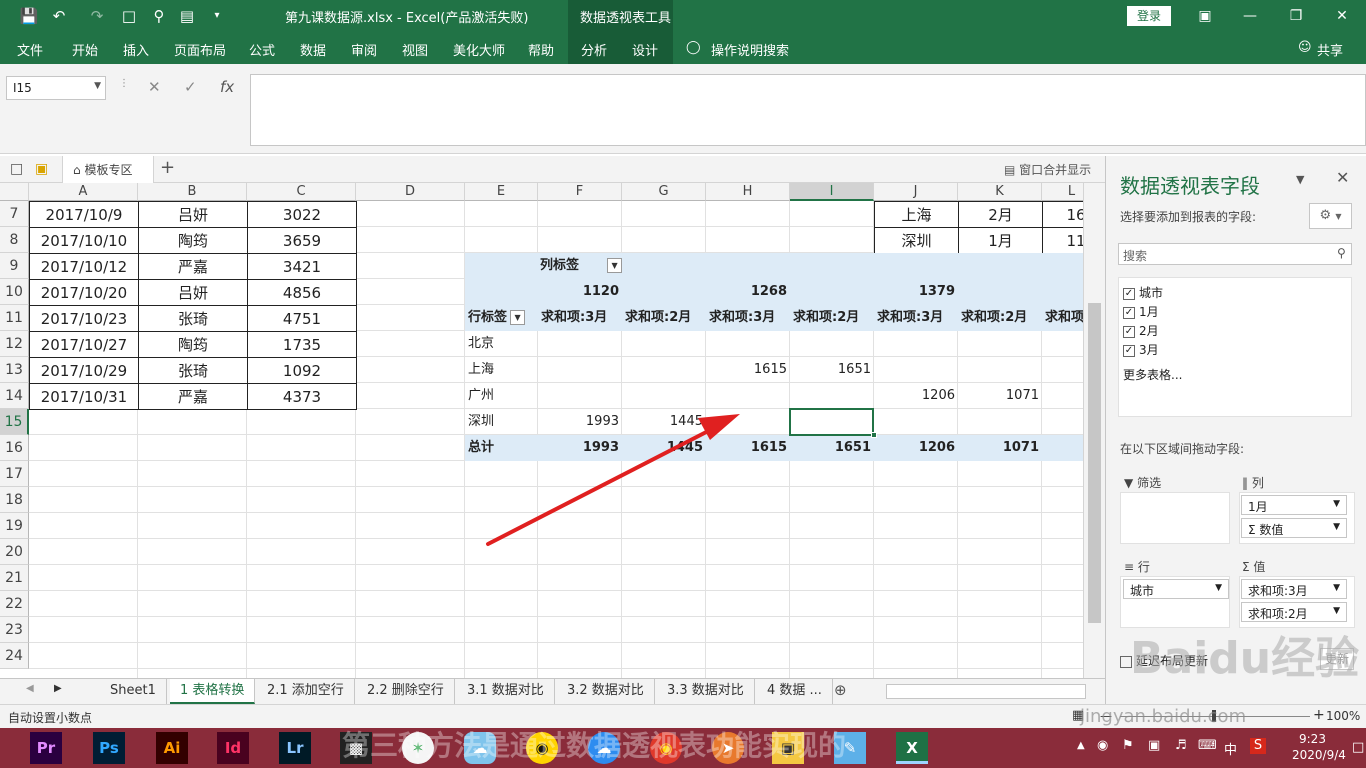  I want to click on table-cell: 2017/10/20, so click(84, 292).